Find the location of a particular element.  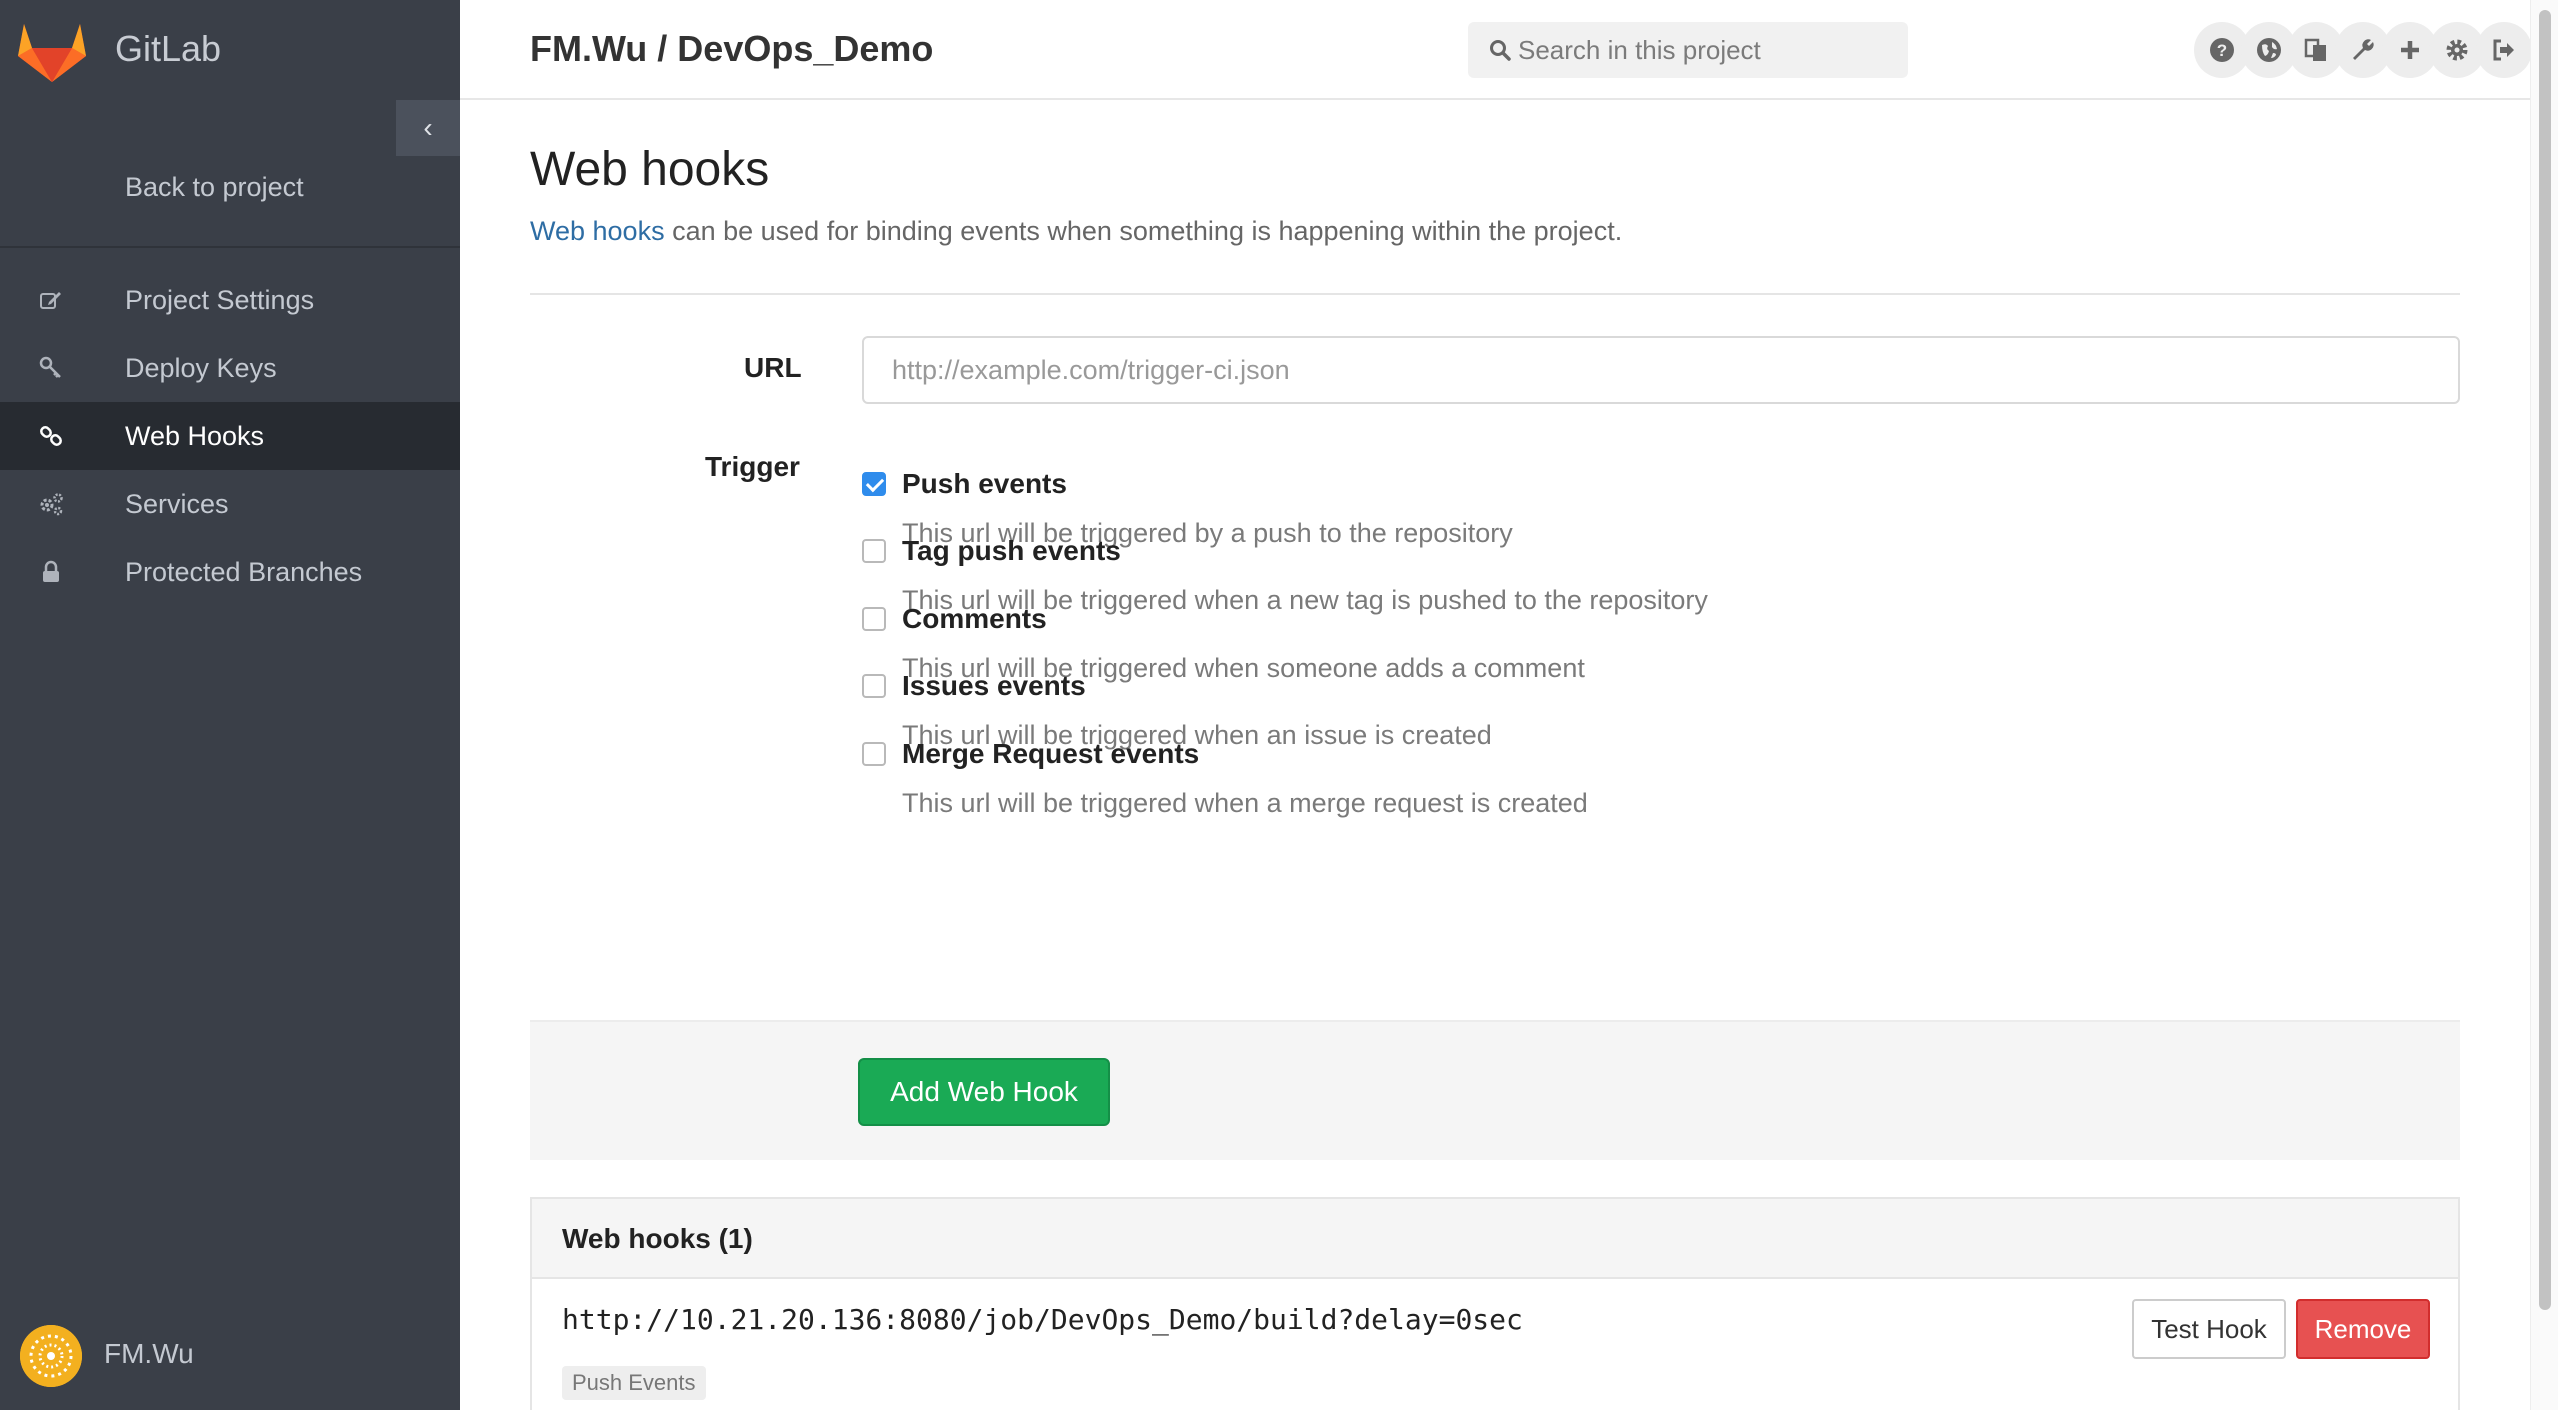

globe-icon is located at coordinates (2269, 50).